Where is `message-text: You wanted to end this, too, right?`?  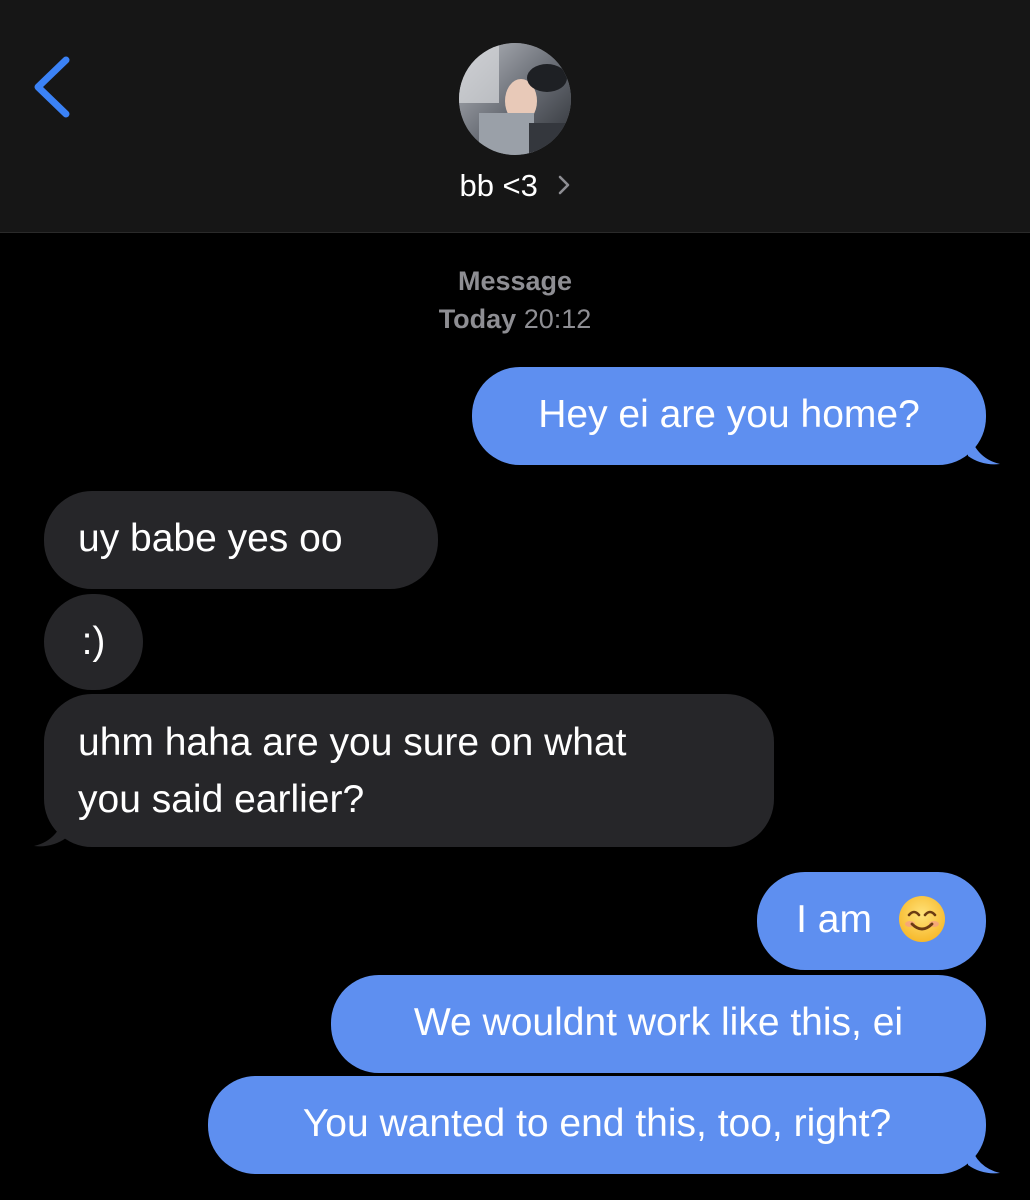 message-text: You wanted to end this, too, right? is located at coordinates (597, 1123).